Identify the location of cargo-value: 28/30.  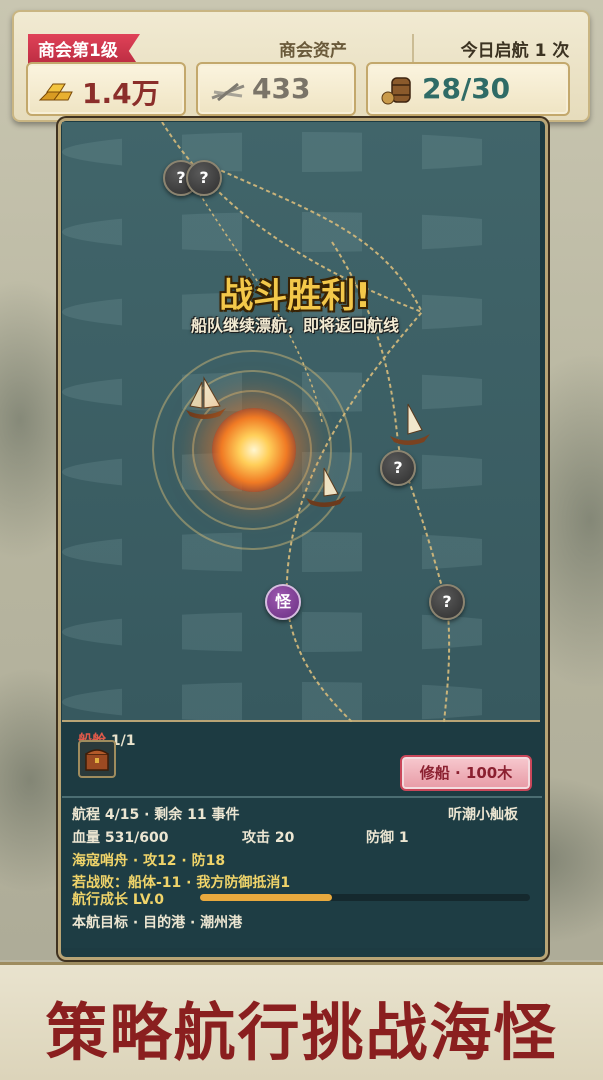
(466, 88).